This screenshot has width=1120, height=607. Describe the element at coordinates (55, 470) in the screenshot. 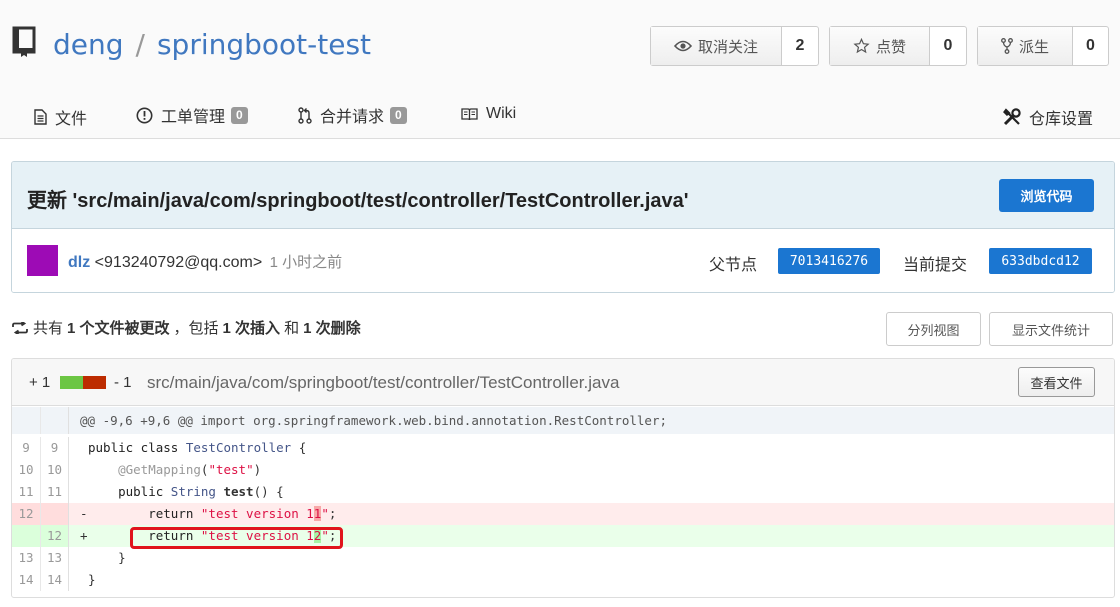

I see `new-line-number: 10` at that location.